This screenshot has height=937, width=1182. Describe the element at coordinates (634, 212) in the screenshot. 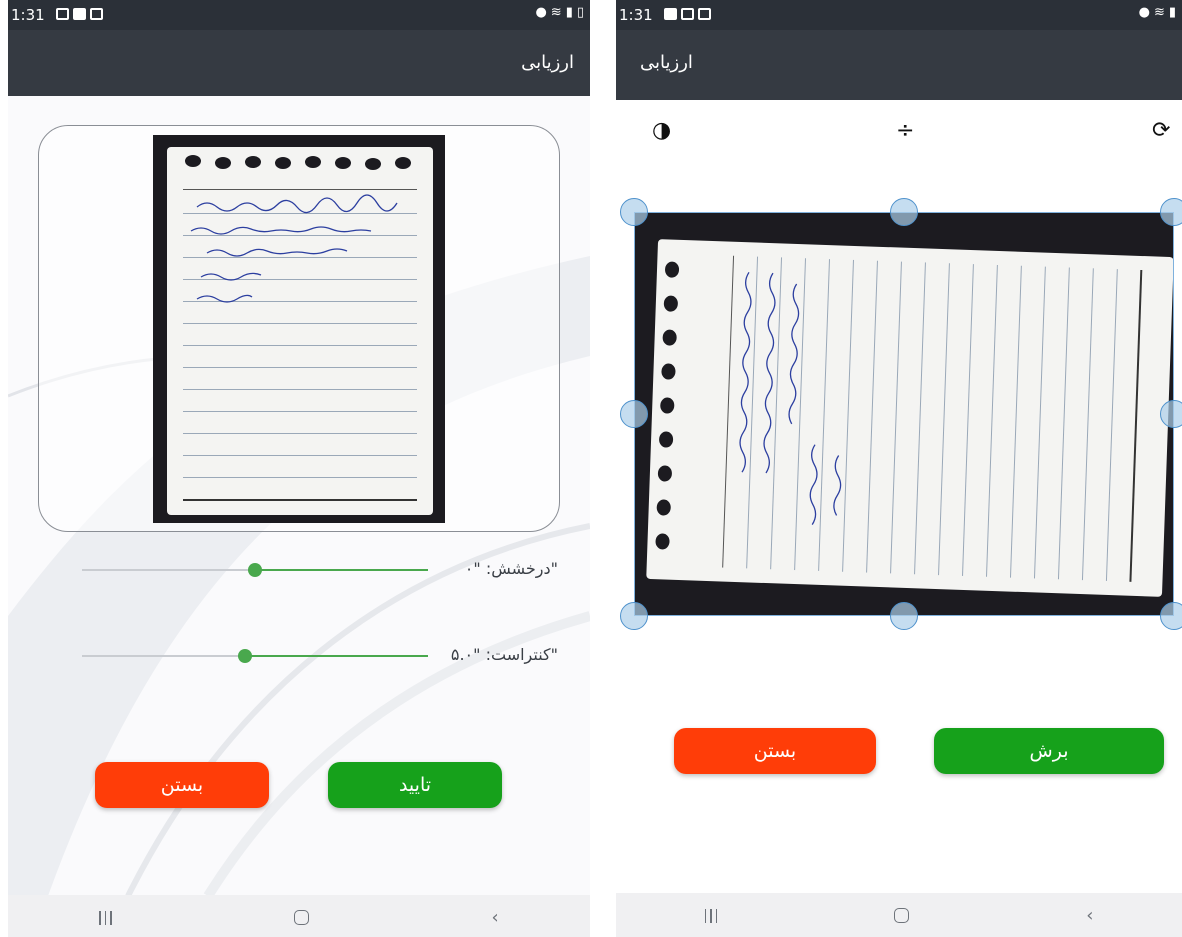

I see `crop-handle-top-left` at that location.